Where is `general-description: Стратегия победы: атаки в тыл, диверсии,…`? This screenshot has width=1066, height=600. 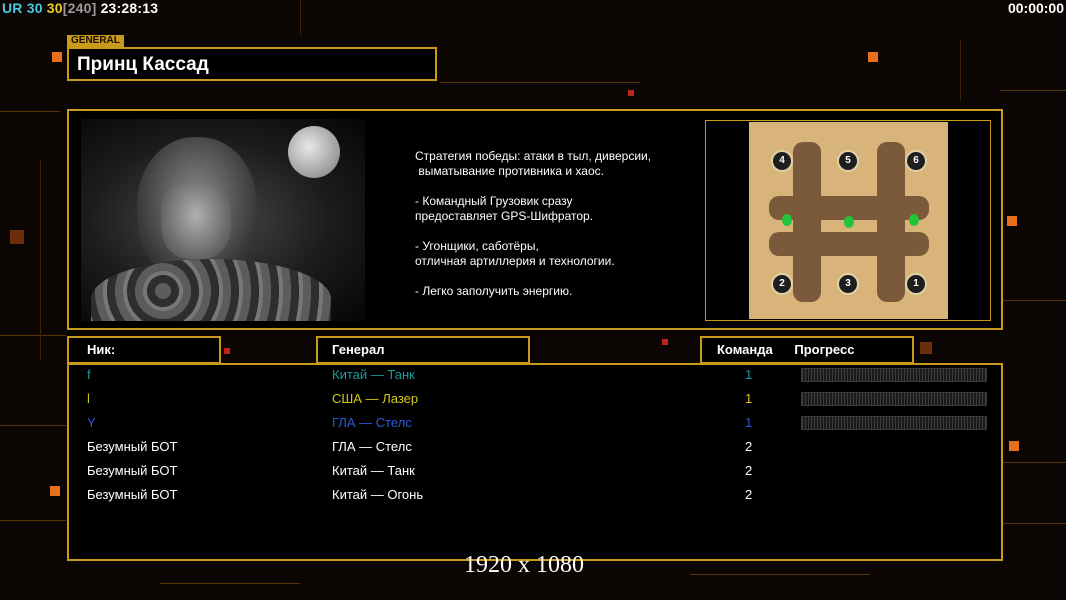 general-description: Стратегия победы: атаки в тыл, диверсии,… is located at coordinates (533, 223).